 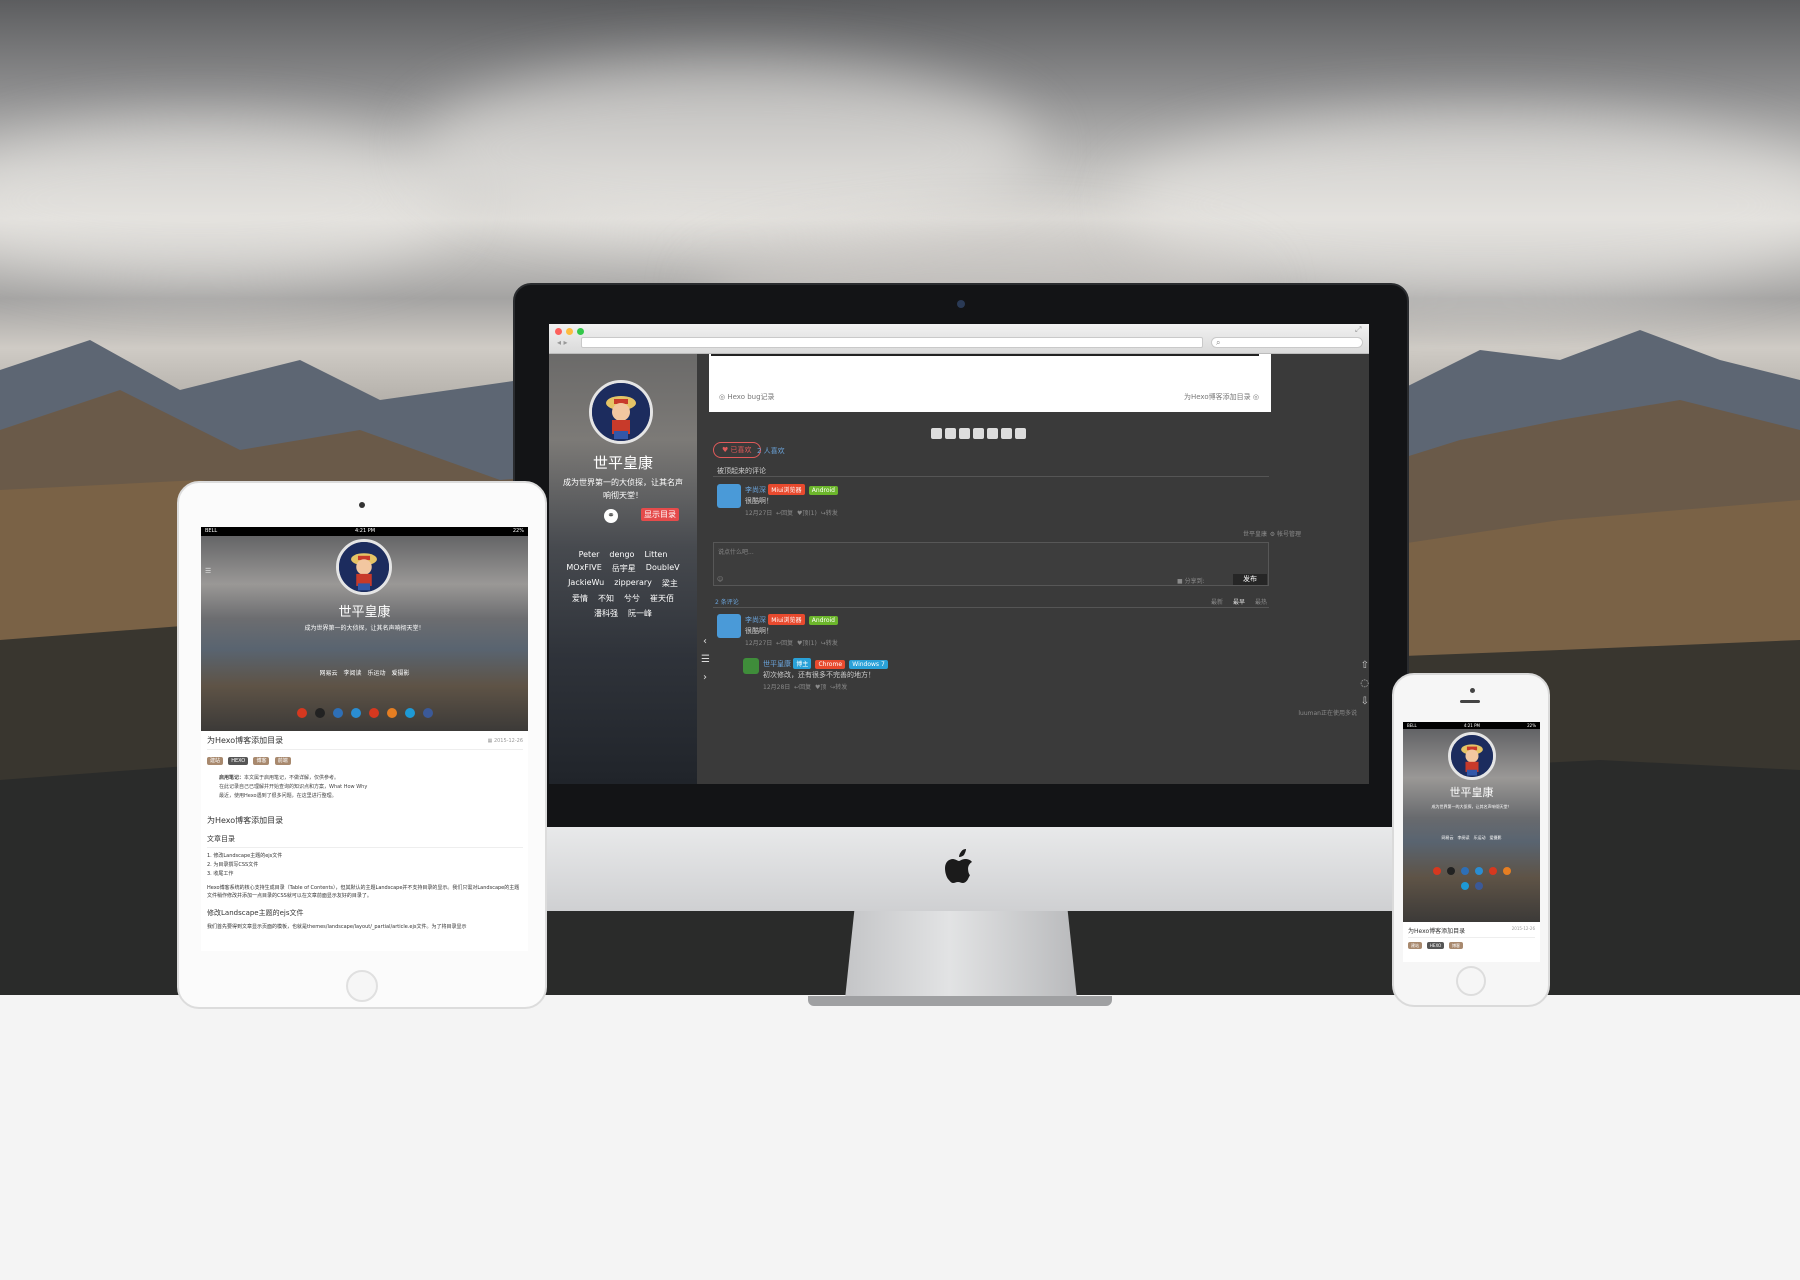 I want to click on emoji-icon: ☺, so click(x=720, y=579).